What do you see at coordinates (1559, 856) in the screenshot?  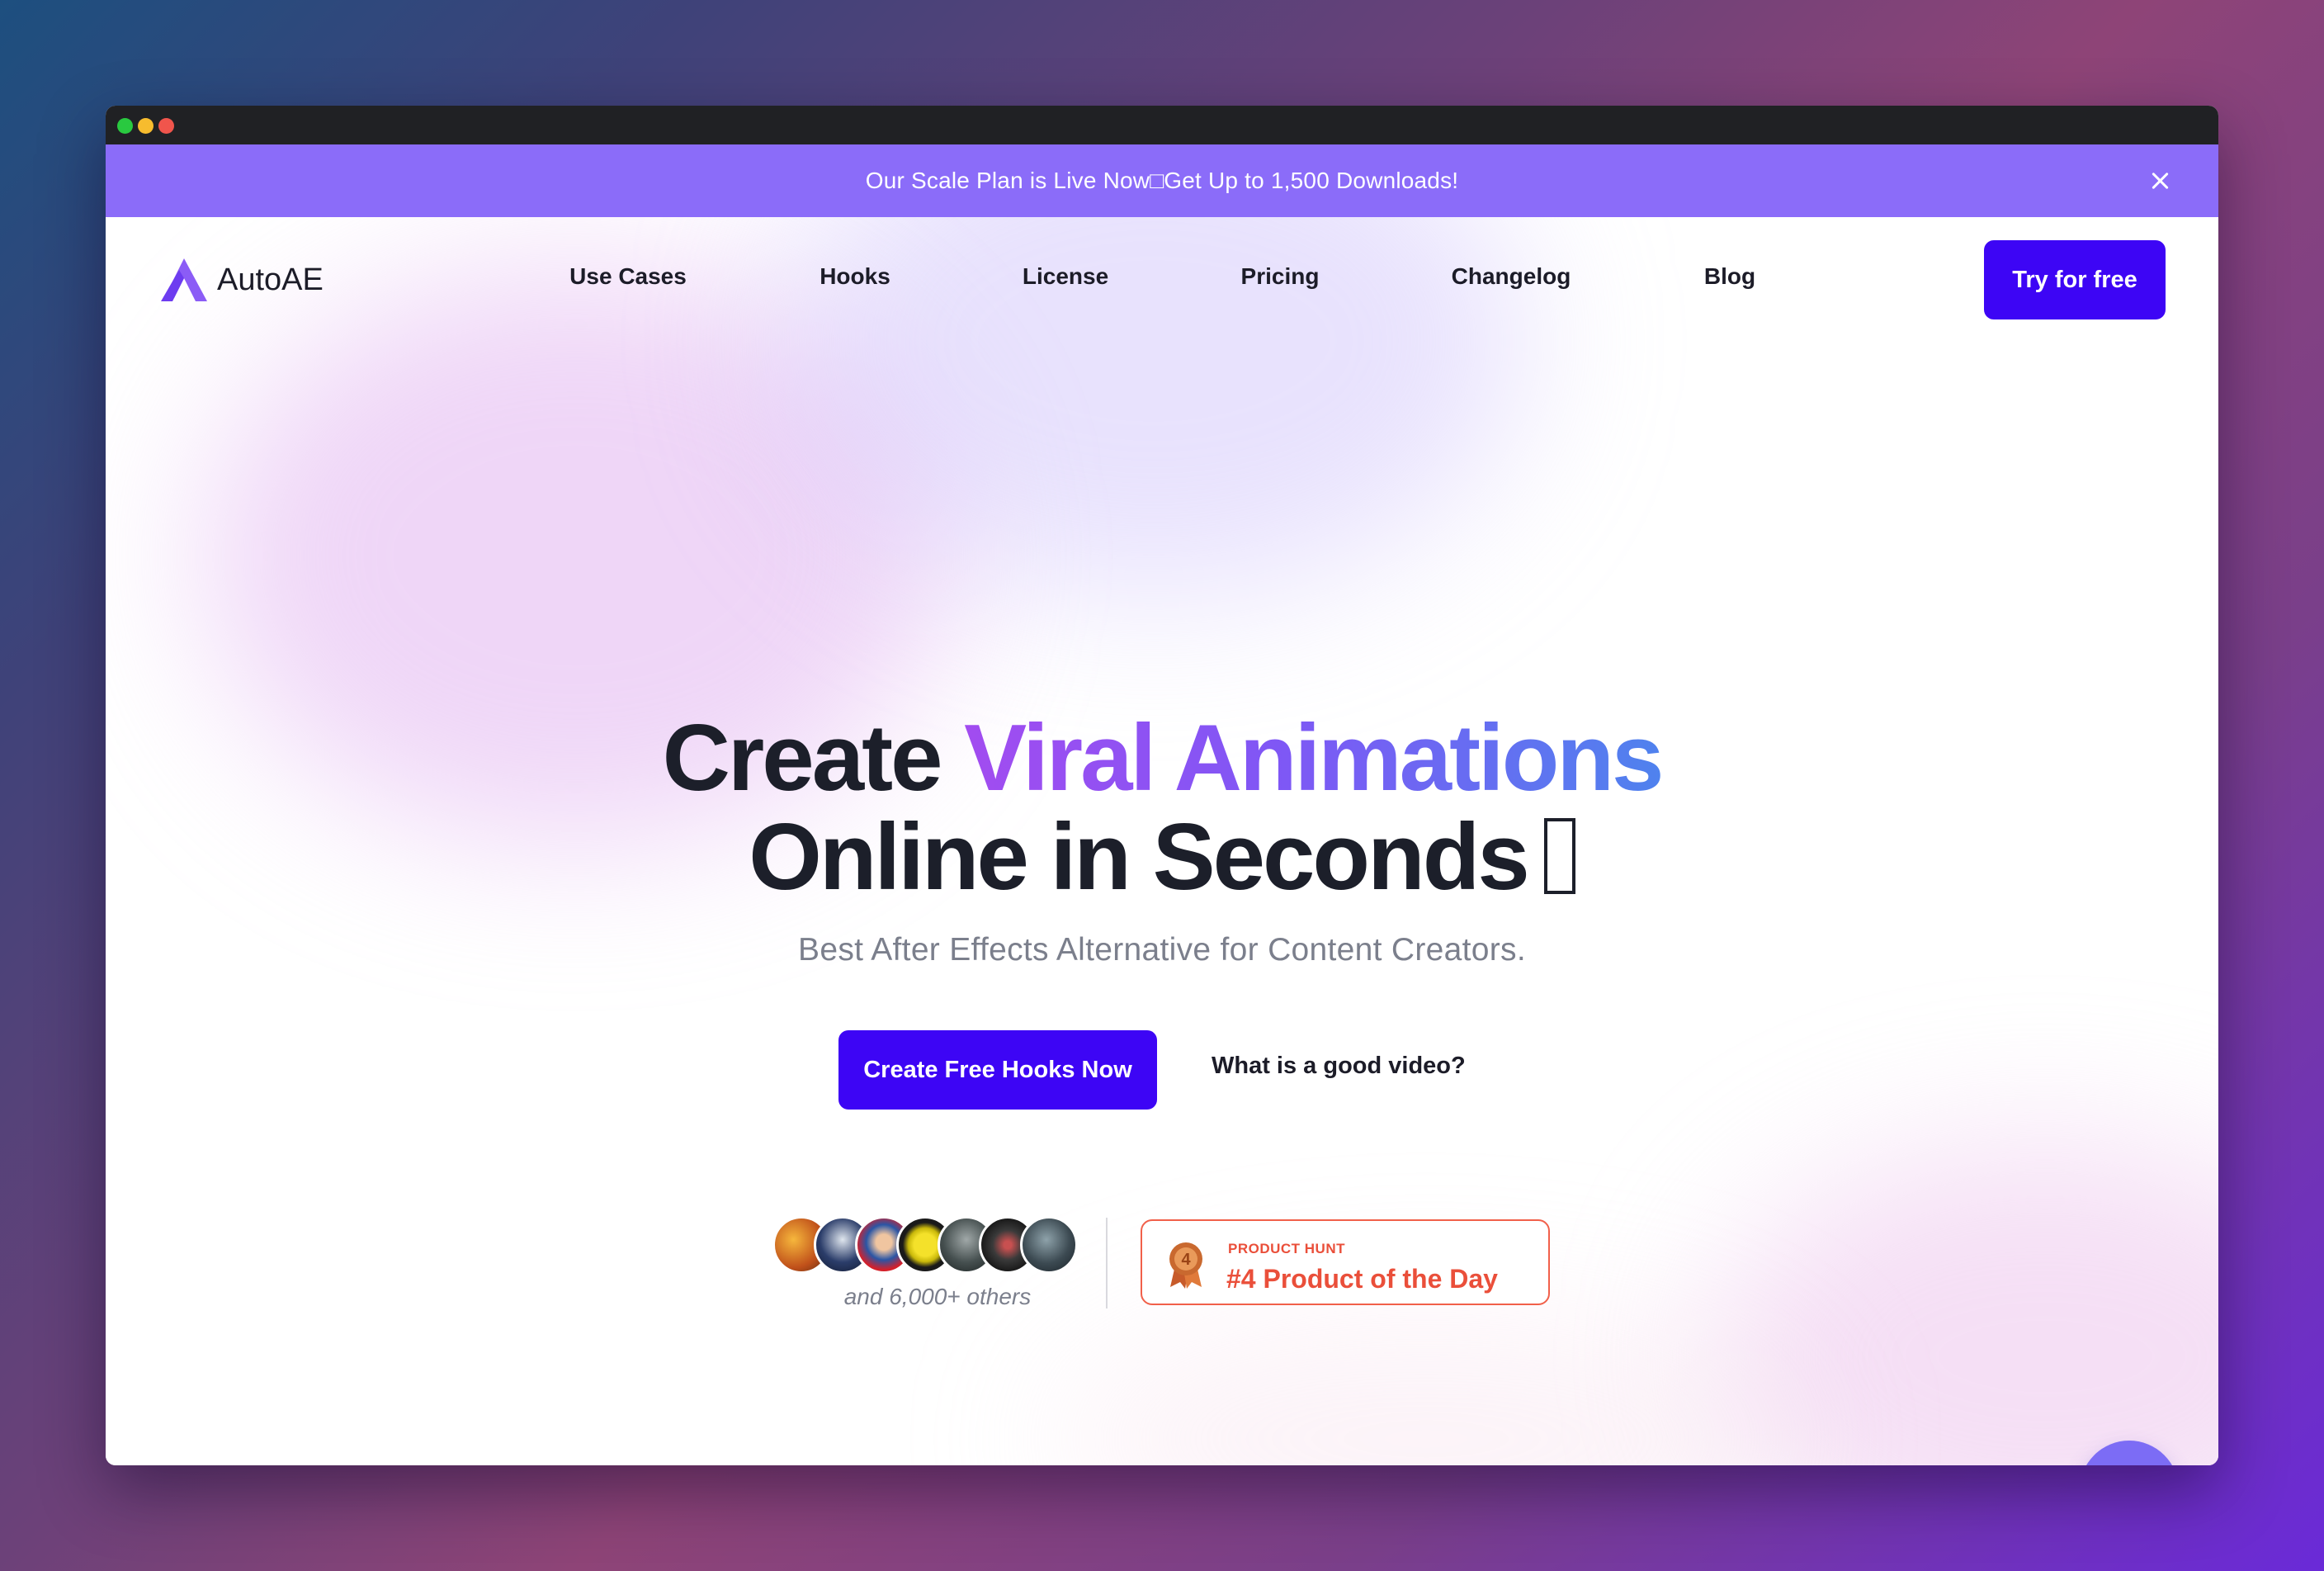 I see `missing-emoji-glyph-icon` at bounding box center [1559, 856].